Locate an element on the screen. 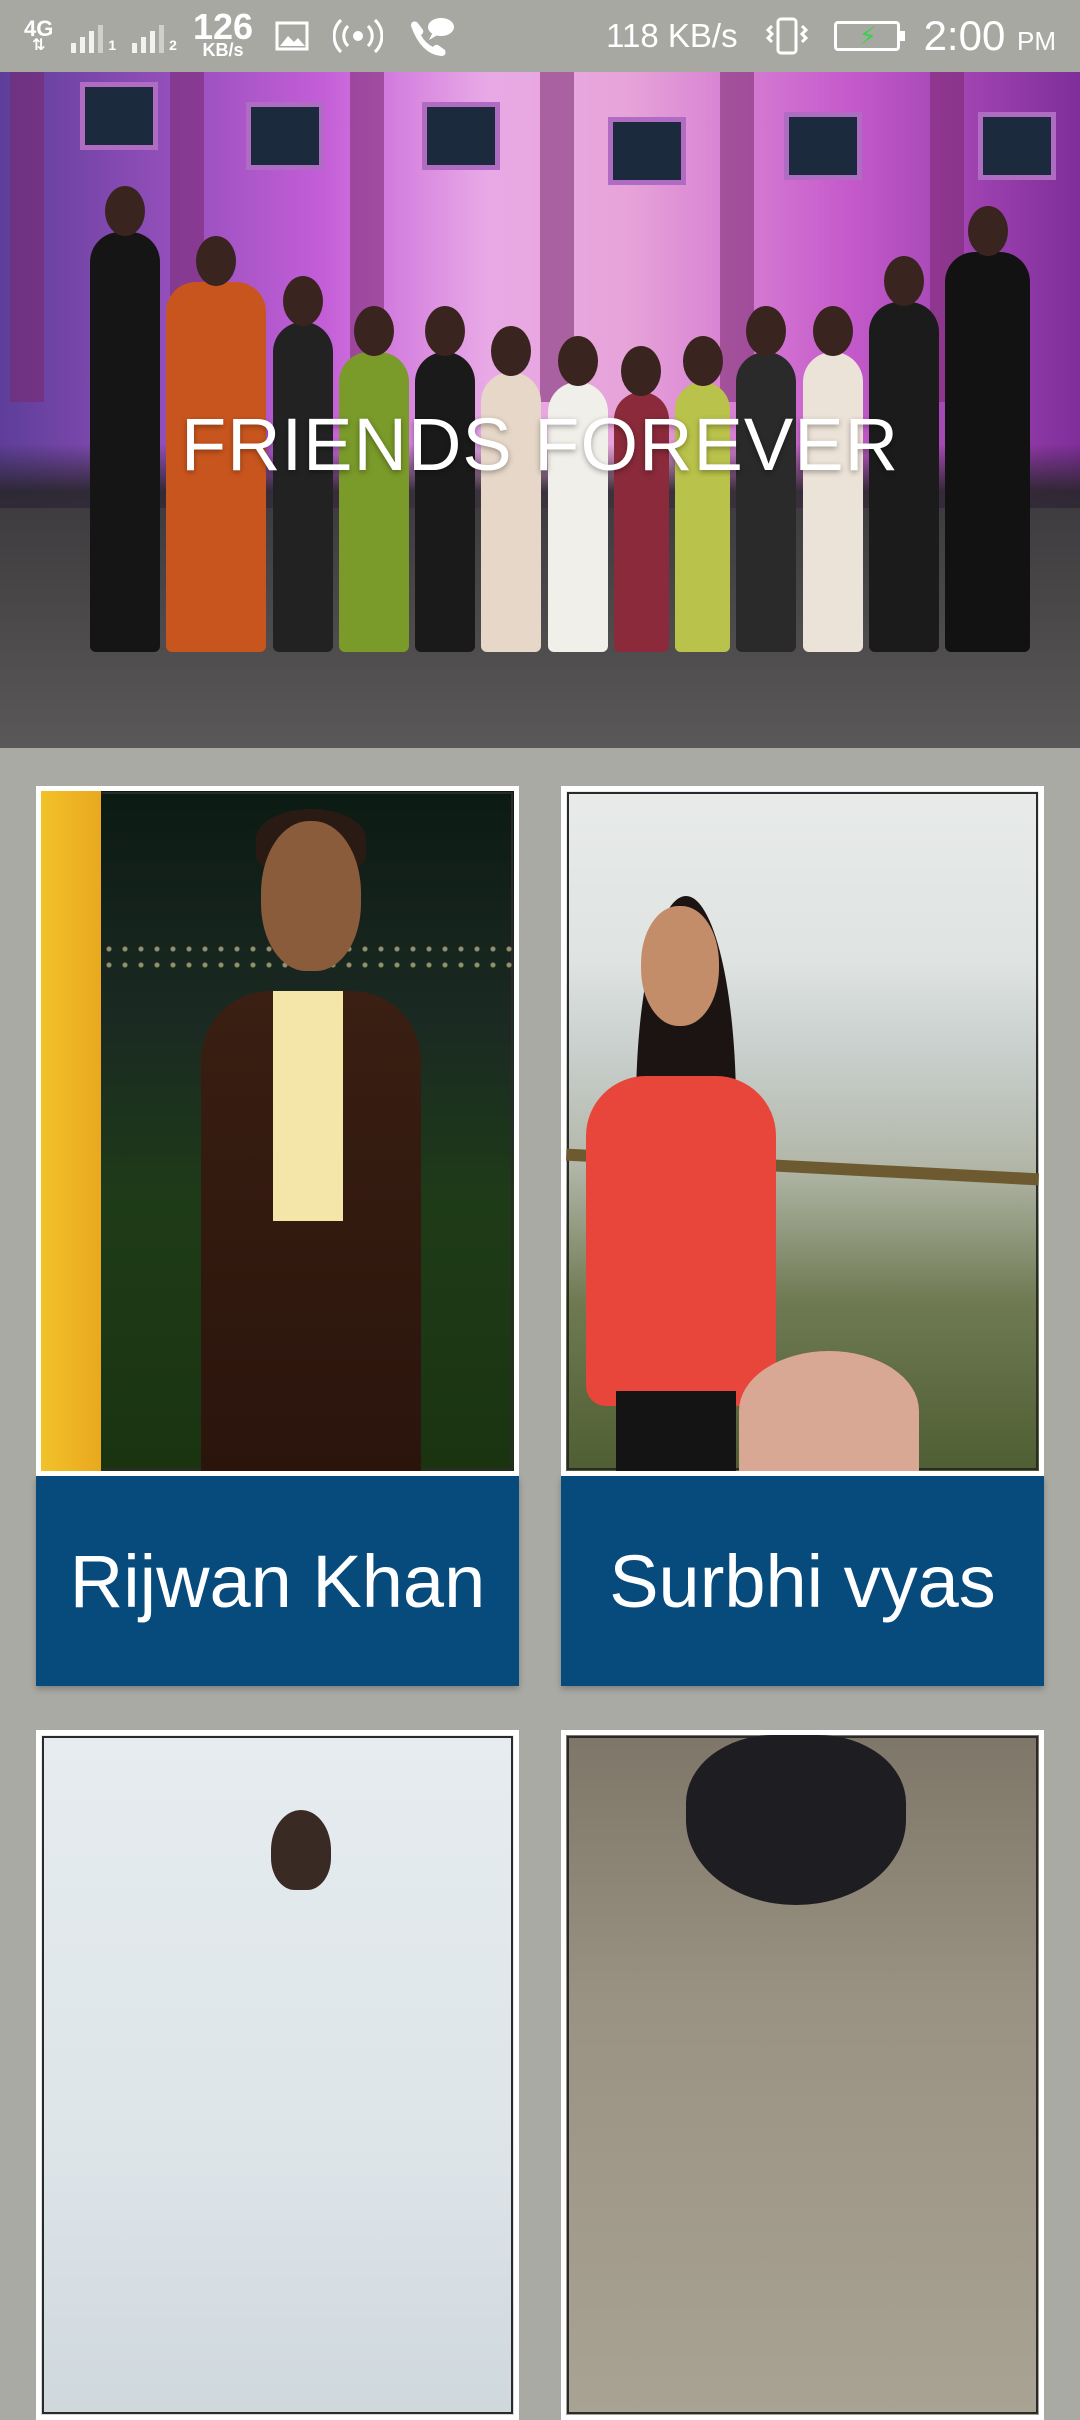 This screenshot has width=1080, height=2420. data-arrows-icon: ⇅ is located at coordinates (38, 45).